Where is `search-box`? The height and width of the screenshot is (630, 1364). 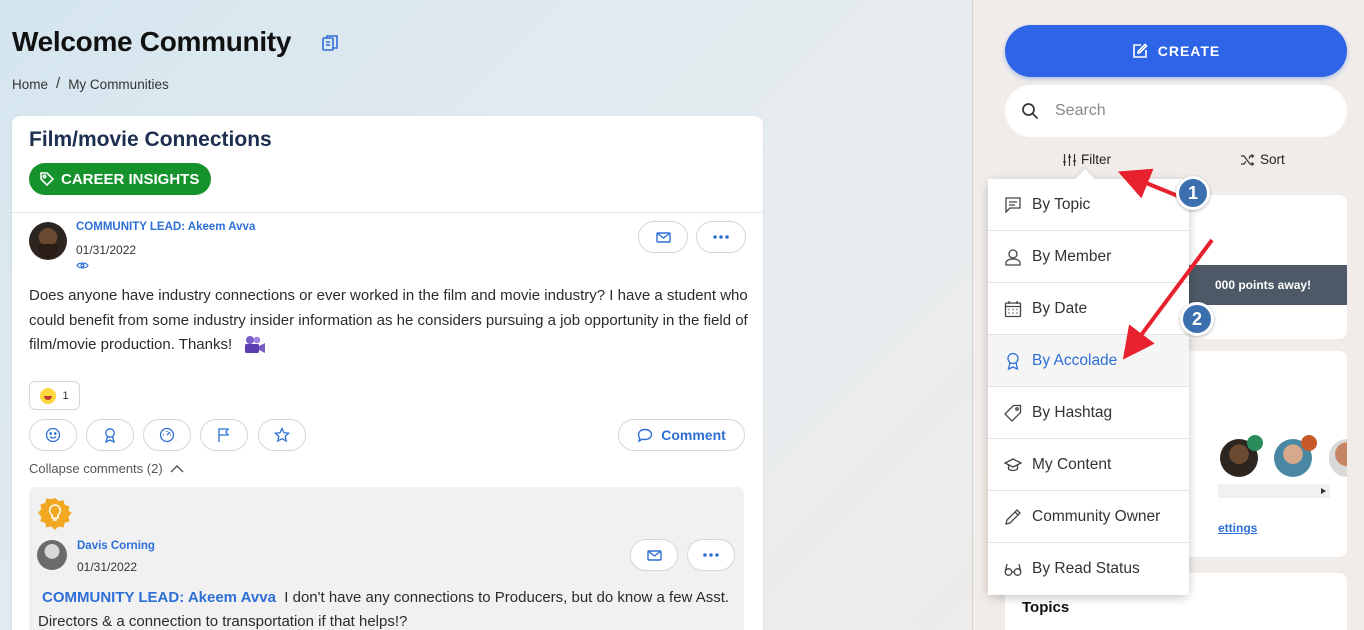 search-box is located at coordinates (1176, 111).